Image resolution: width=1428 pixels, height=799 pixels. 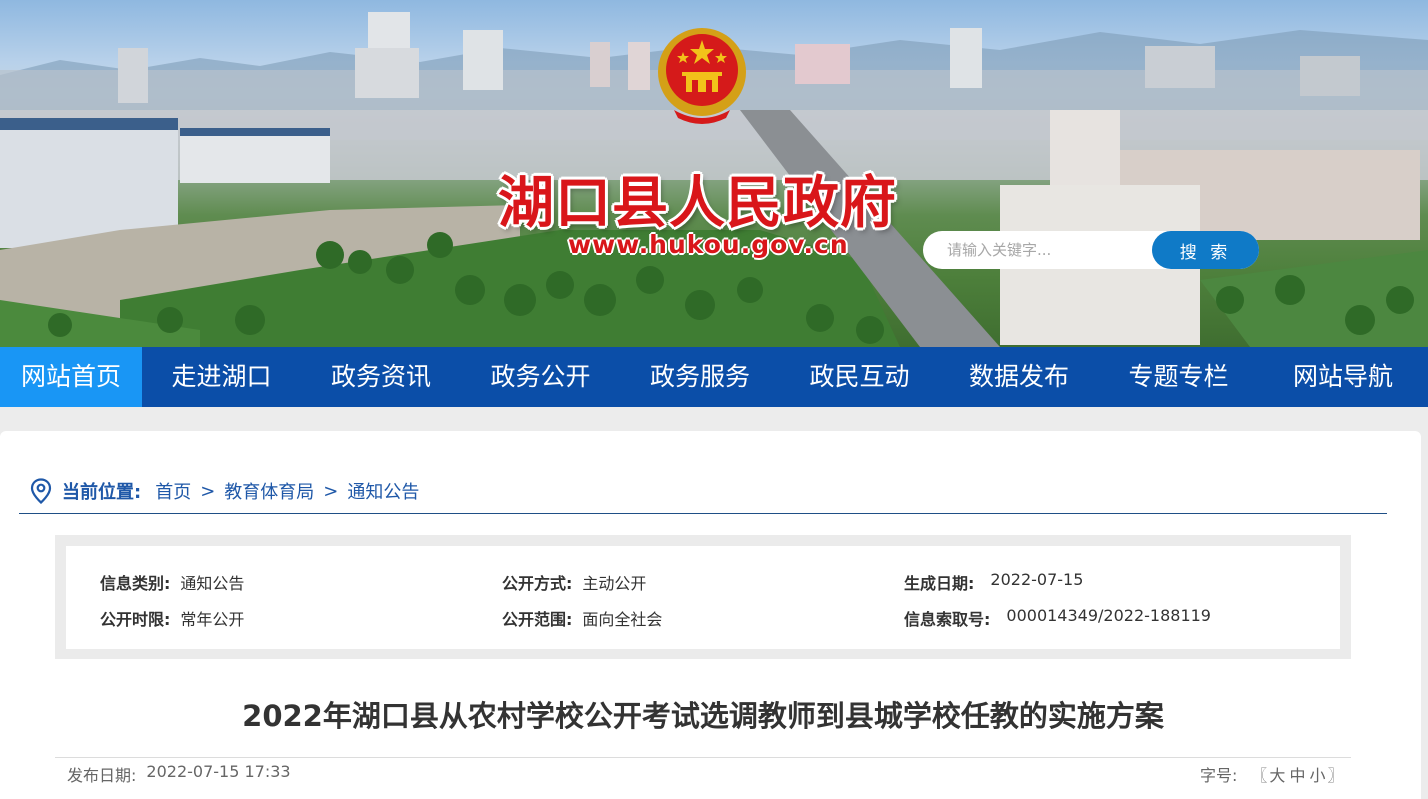 I want to click on nav-item-data: 数据发布, so click(x=1019, y=377).